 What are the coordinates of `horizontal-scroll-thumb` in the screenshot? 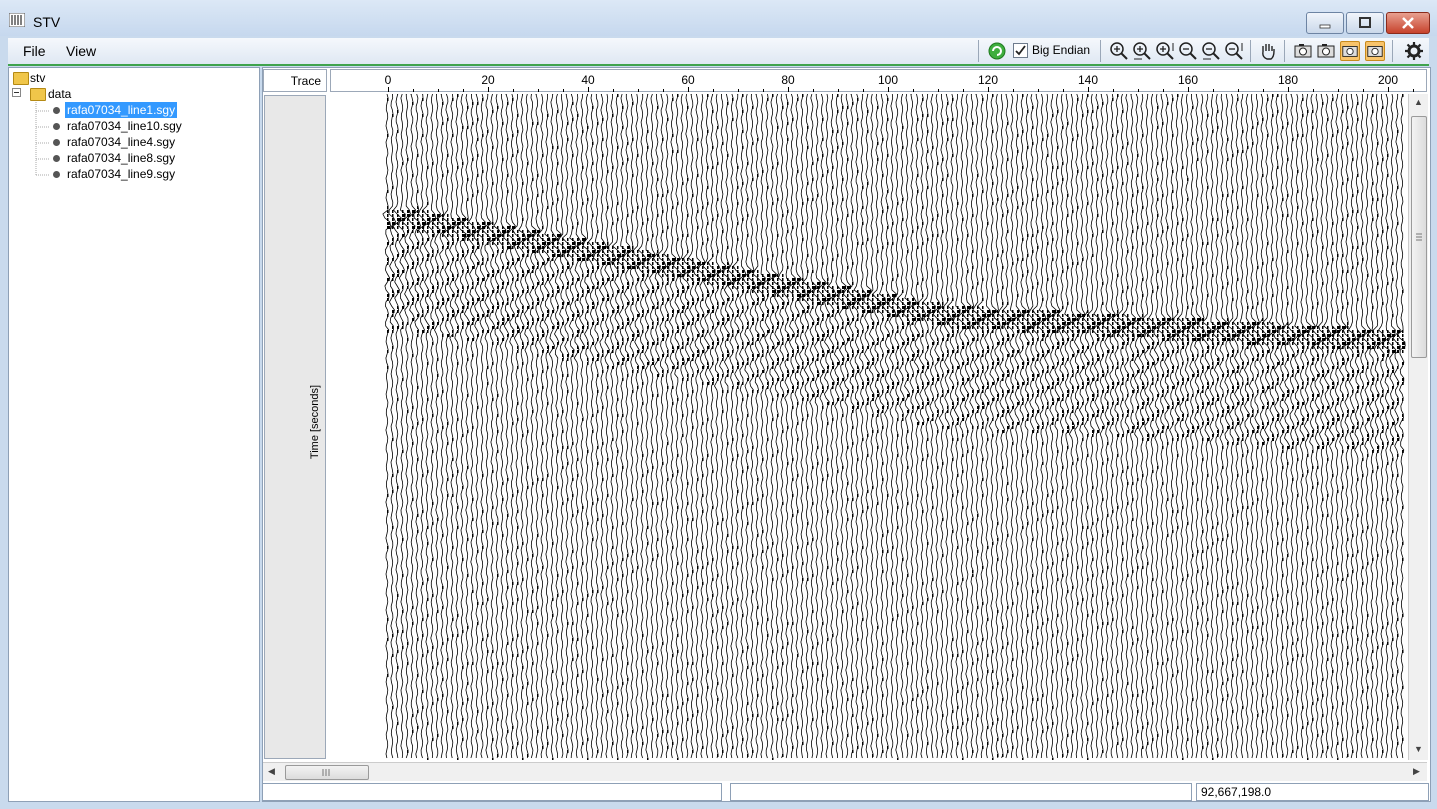 It's located at (327, 772).